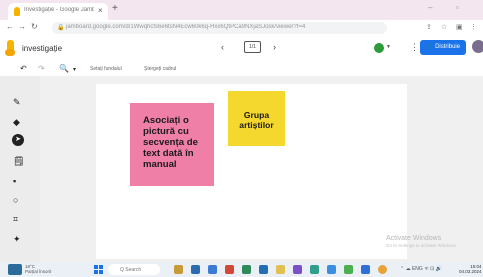 The height and width of the screenshot is (277, 483). What do you see at coordinates (10, 49) in the screenshot?
I see `jamboard-logo-icon` at bounding box center [10, 49].